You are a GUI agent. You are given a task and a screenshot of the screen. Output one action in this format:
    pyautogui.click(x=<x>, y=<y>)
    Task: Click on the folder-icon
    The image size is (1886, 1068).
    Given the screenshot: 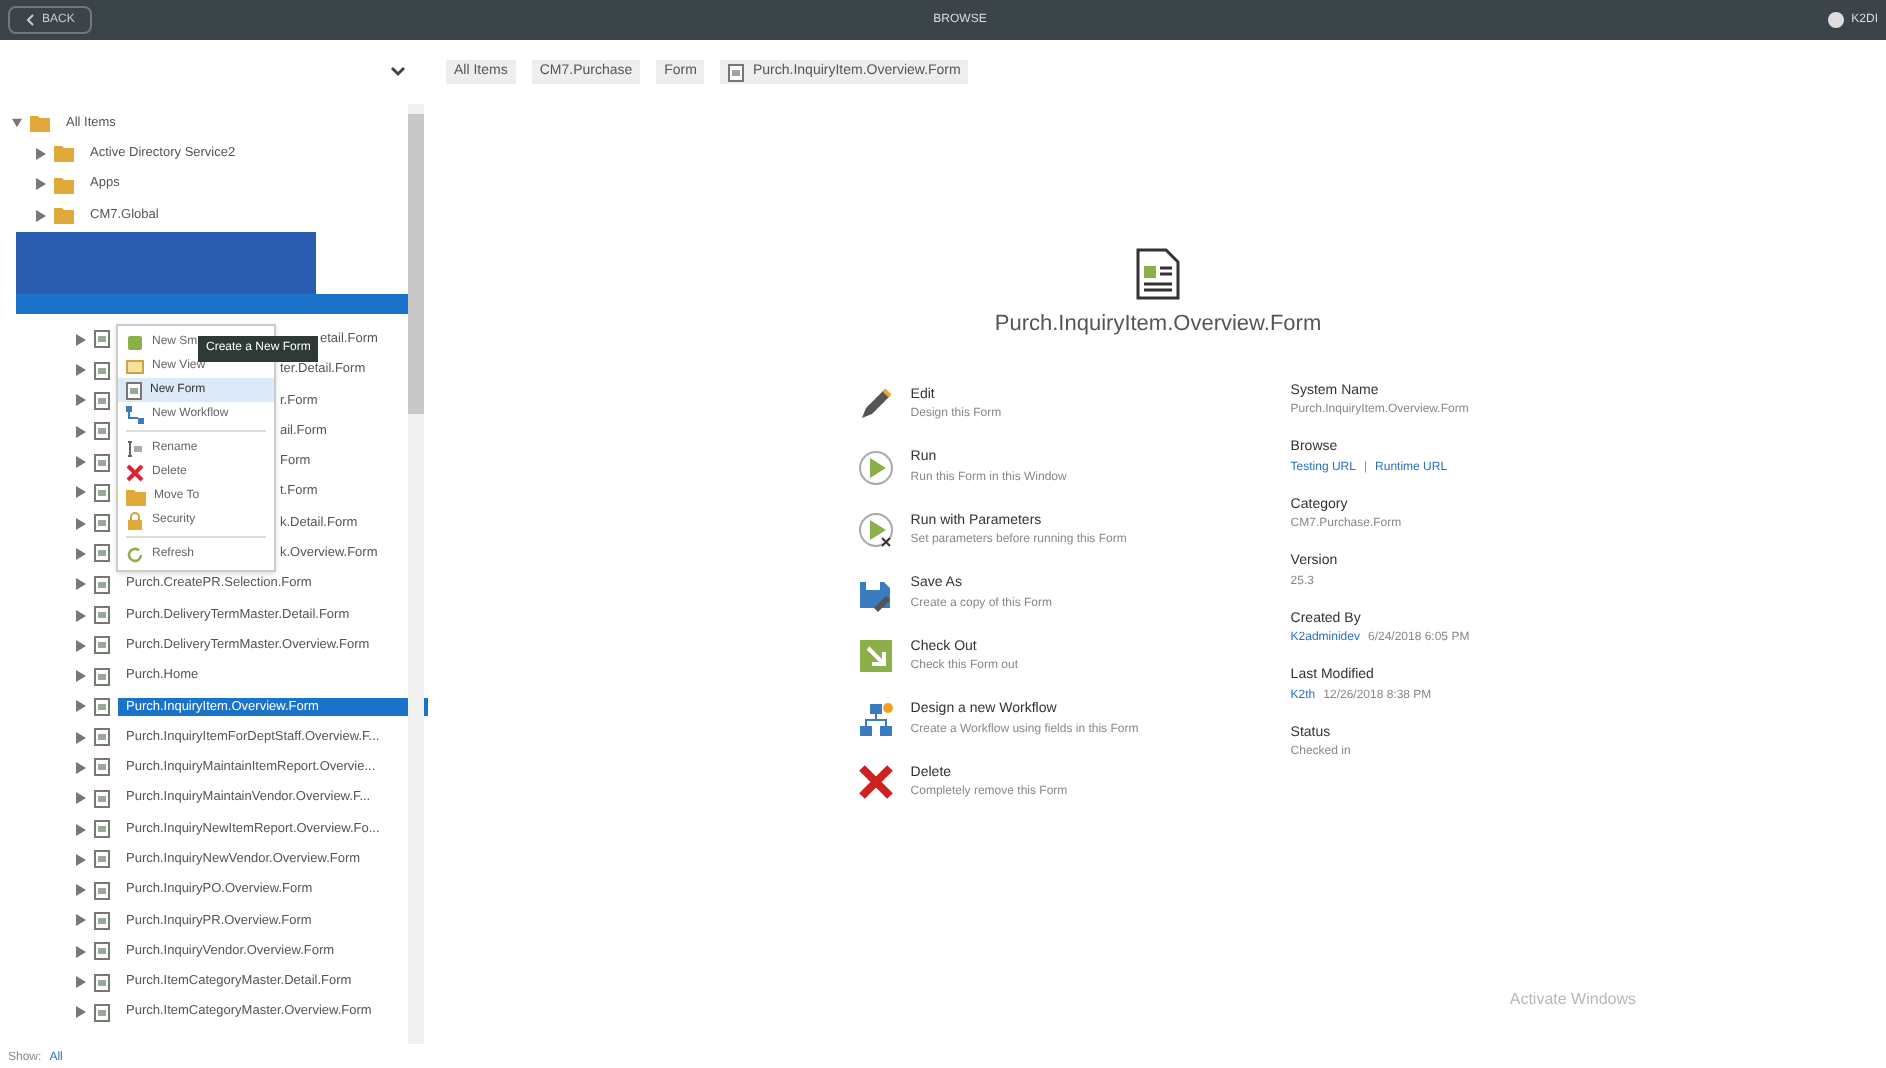 What is the action you would take?
    pyautogui.click(x=136, y=496)
    